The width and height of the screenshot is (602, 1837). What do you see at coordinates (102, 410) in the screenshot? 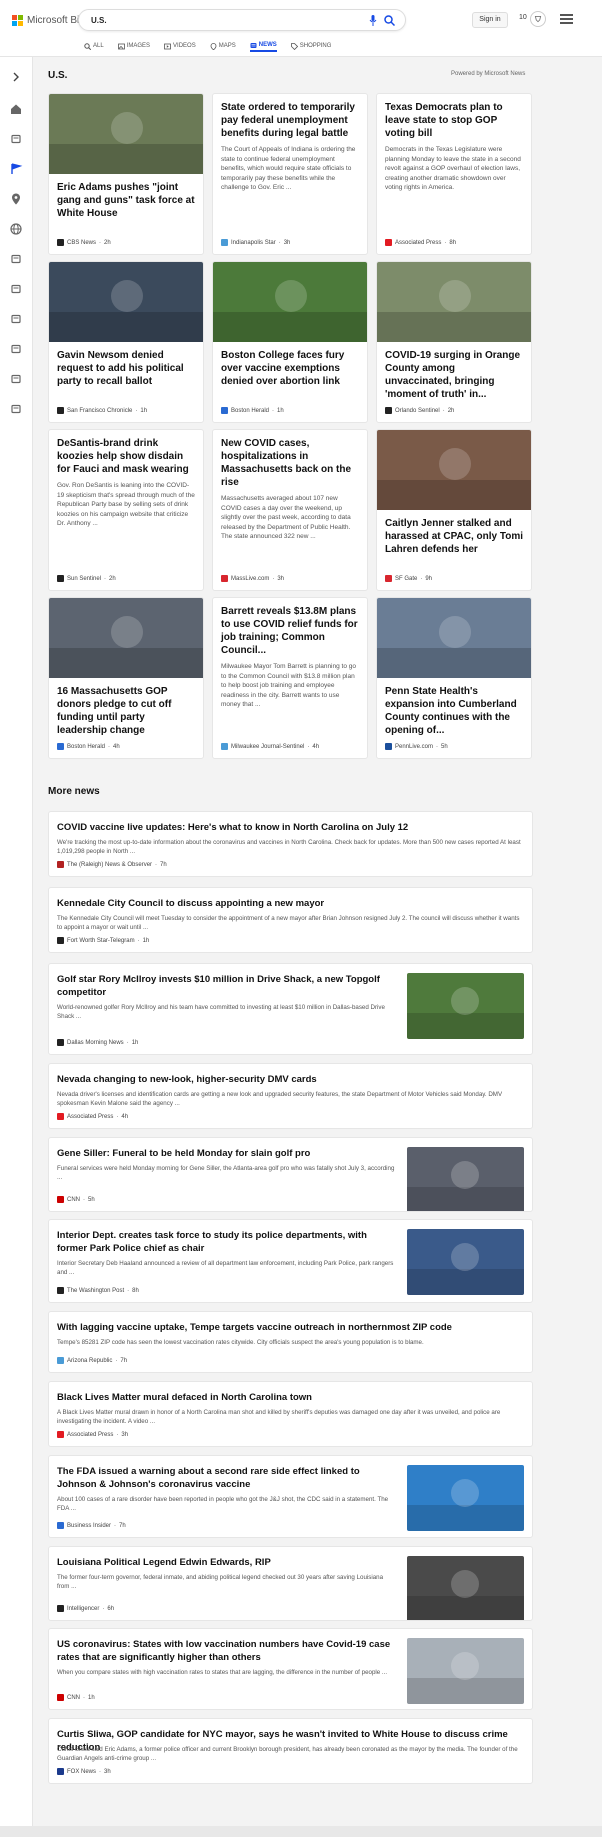
I see `card-source: San Francisco Chronicle · 1h` at bounding box center [102, 410].